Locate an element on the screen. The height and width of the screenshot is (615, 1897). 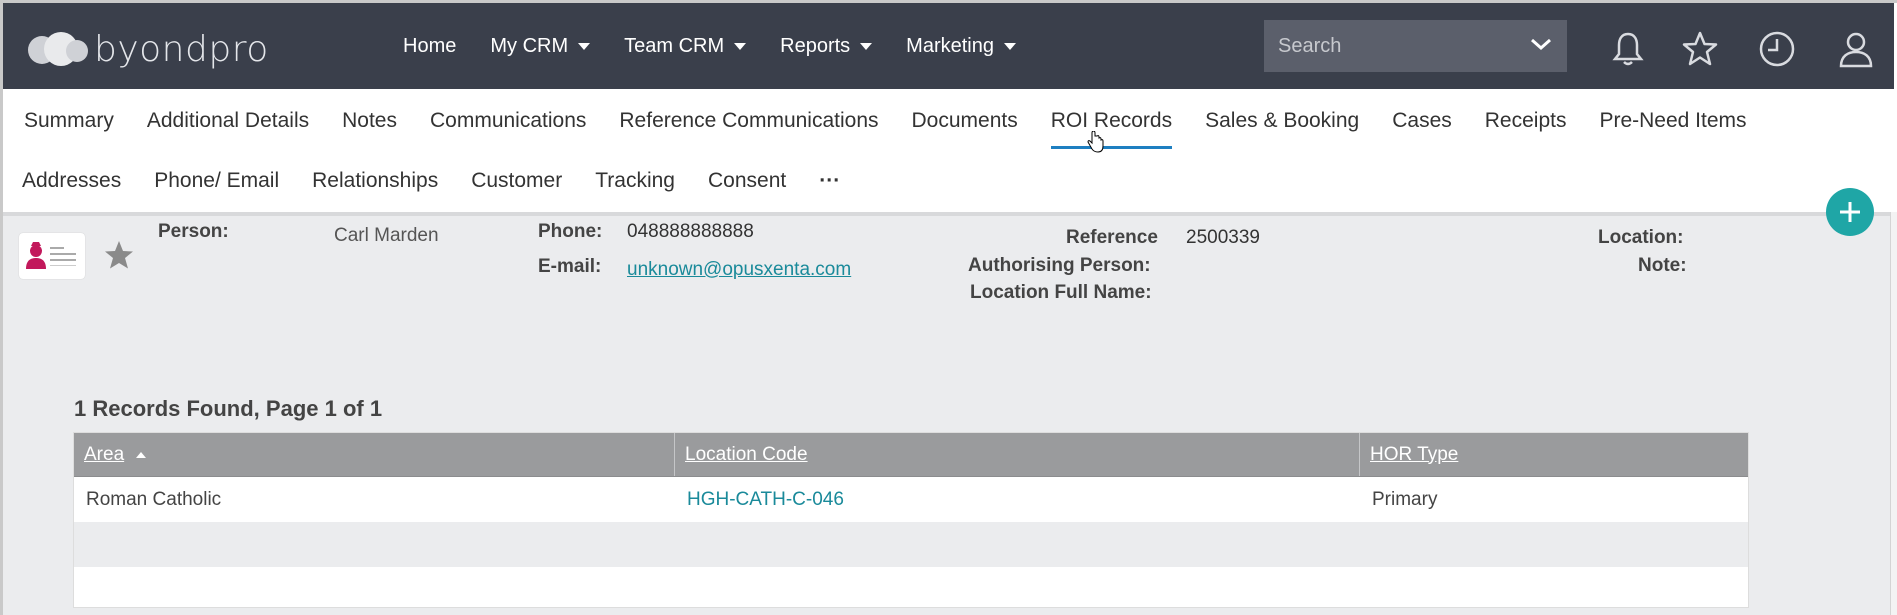
table-header: Area Location Code HOR Type is located at coordinates (911, 455).